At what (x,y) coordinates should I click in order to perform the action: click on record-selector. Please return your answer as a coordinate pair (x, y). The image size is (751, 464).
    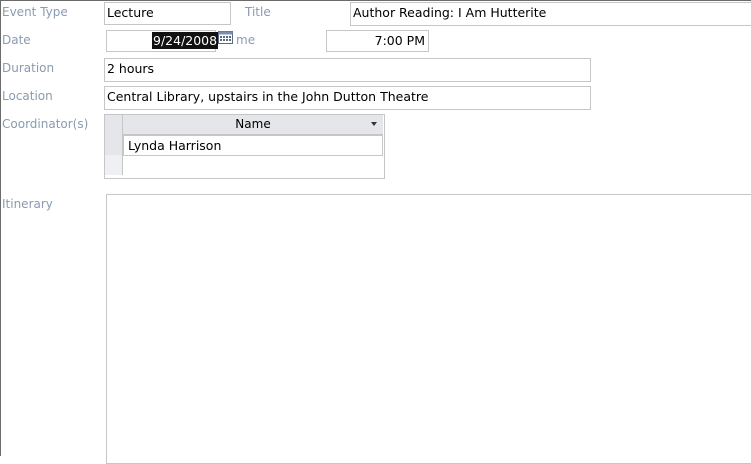
    Looking at the image, I should click on (114, 145).